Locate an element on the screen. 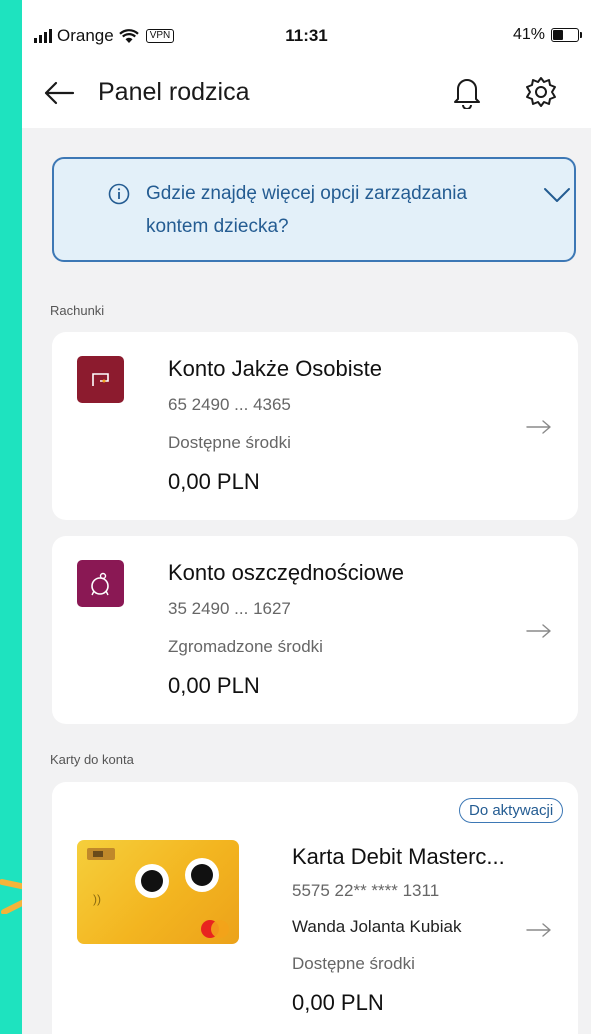  battery-percent: 41% is located at coordinates (528, 34).